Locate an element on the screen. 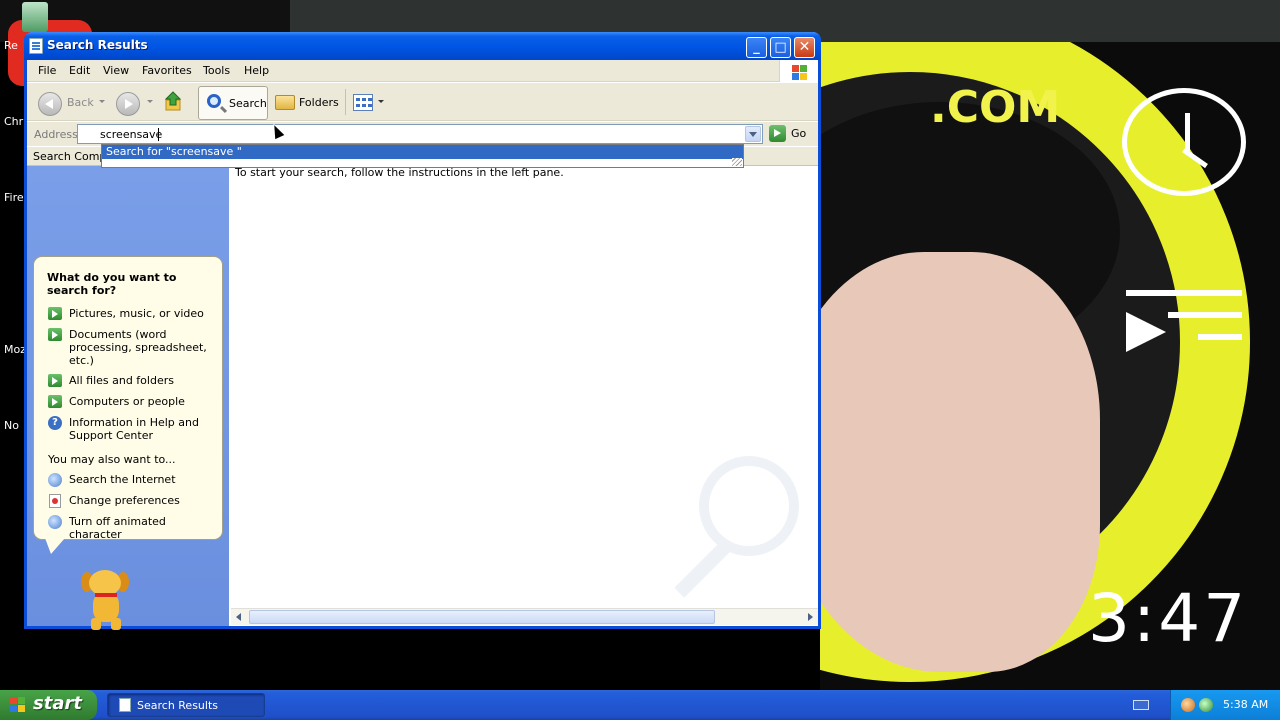 This screenshot has height=720, width=1280. system-tray: 5:38 AM is located at coordinates (1225, 705).